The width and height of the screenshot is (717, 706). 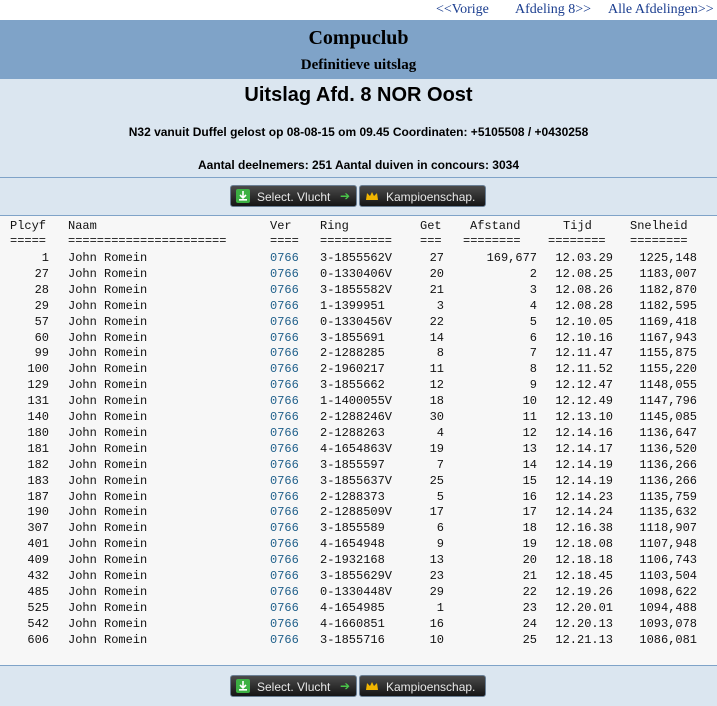 What do you see at coordinates (436, 480) in the screenshot?
I see `cell-get: 25` at bounding box center [436, 480].